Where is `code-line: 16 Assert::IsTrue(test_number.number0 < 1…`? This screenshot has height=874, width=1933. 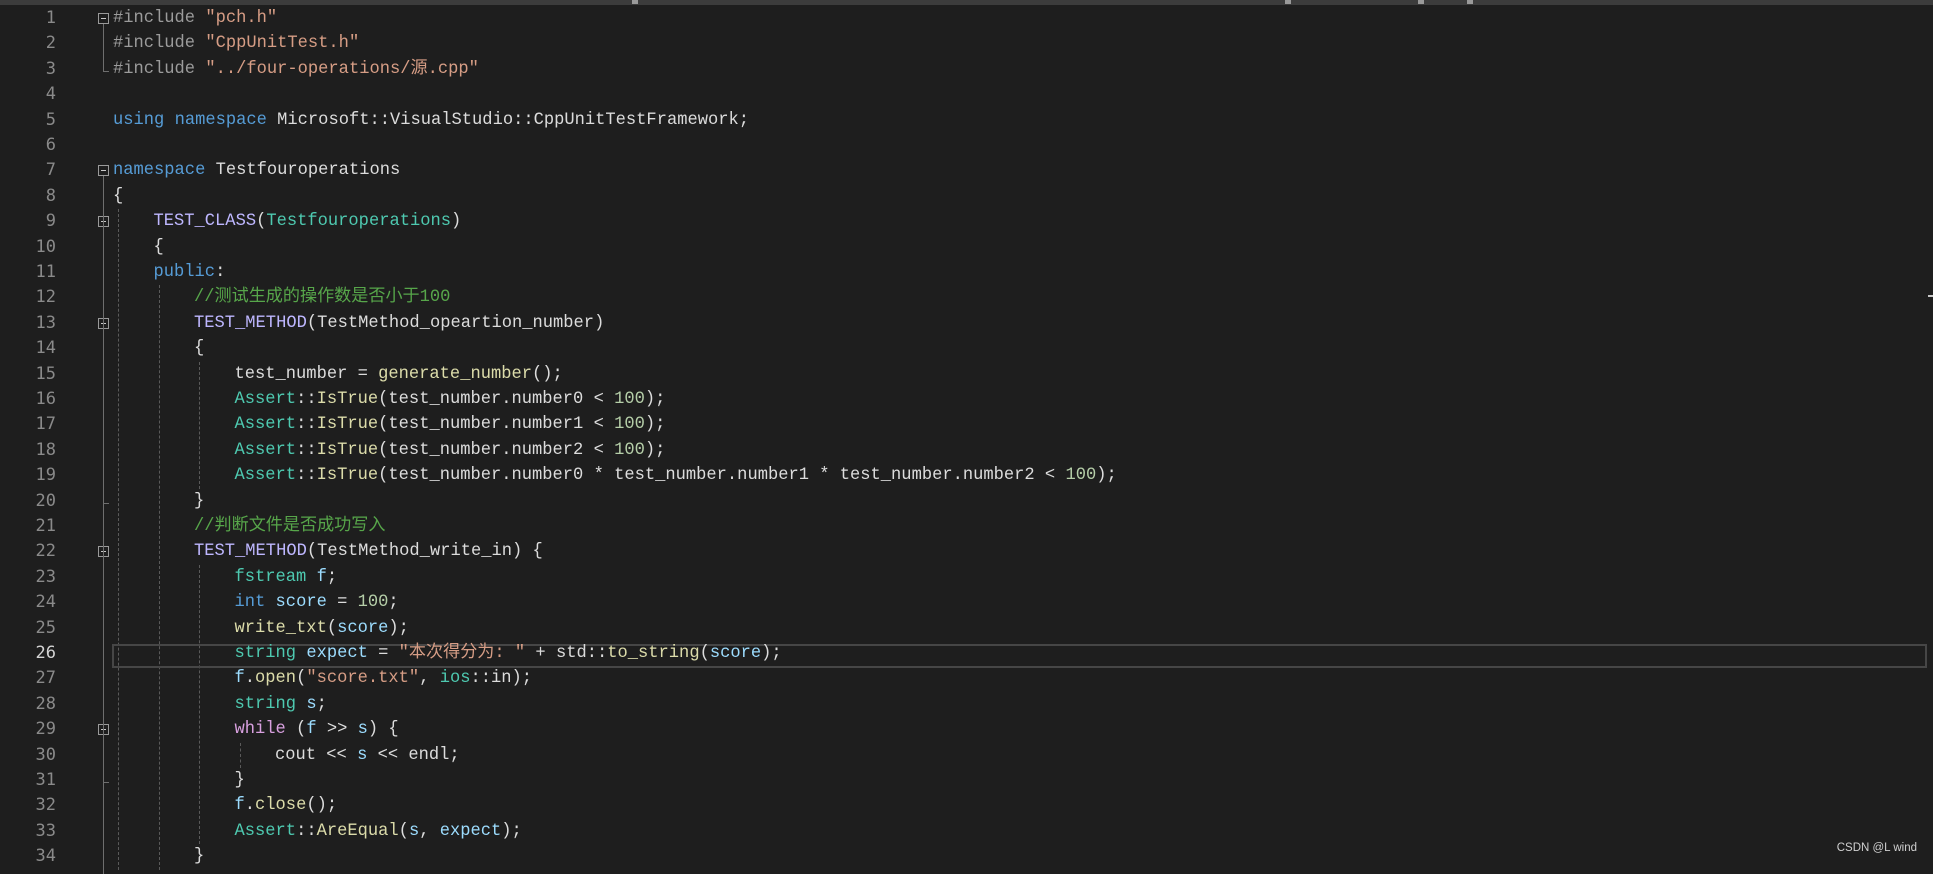 code-line: 16 Assert::IsTrue(test_number.number0 < 1… is located at coordinates (966, 399).